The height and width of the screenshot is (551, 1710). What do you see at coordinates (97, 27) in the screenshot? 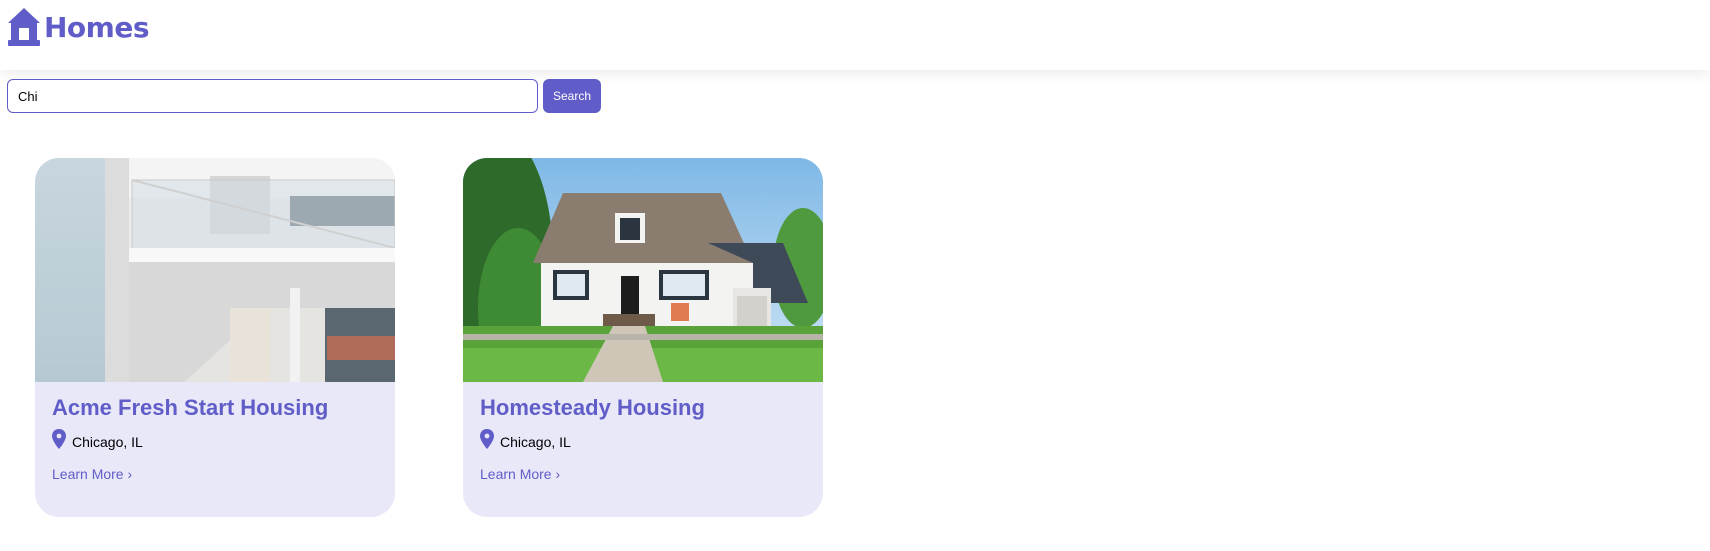
I see `logo-text: Homes` at bounding box center [97, 27].